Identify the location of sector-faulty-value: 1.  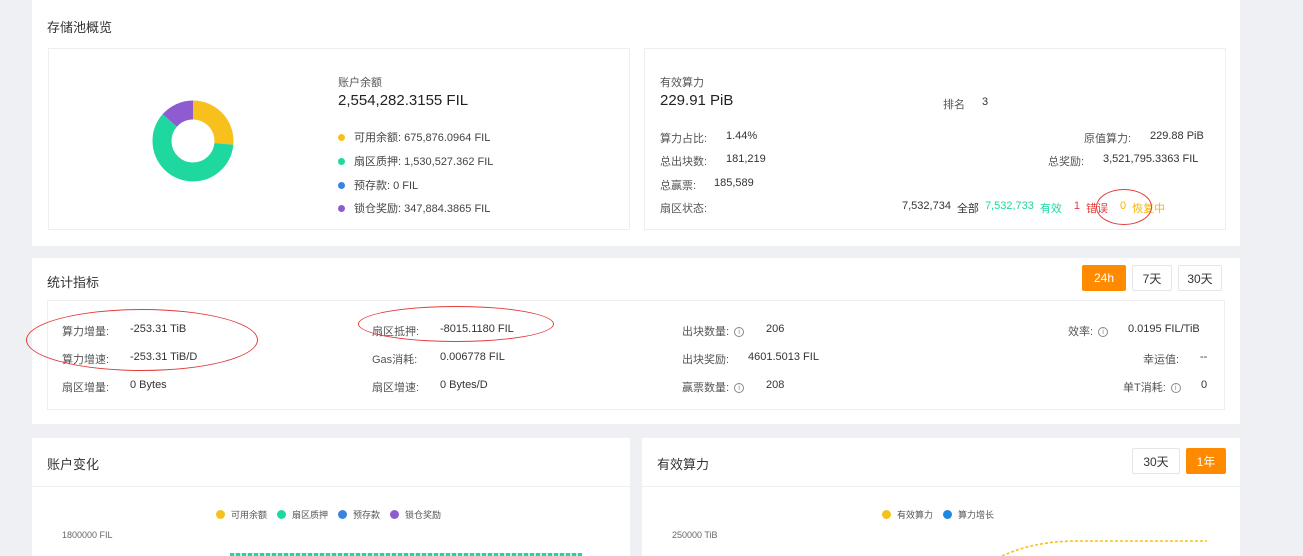
(1076, 206).